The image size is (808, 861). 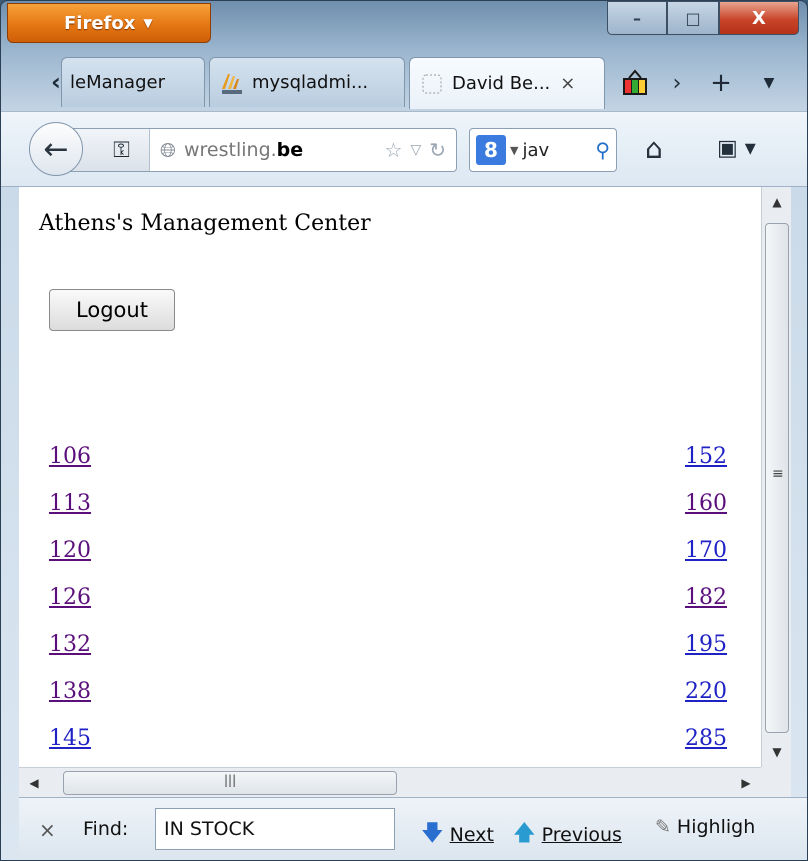 I want to click on vertical-scroll-thumb: ≡, so click(x=777, y=478).